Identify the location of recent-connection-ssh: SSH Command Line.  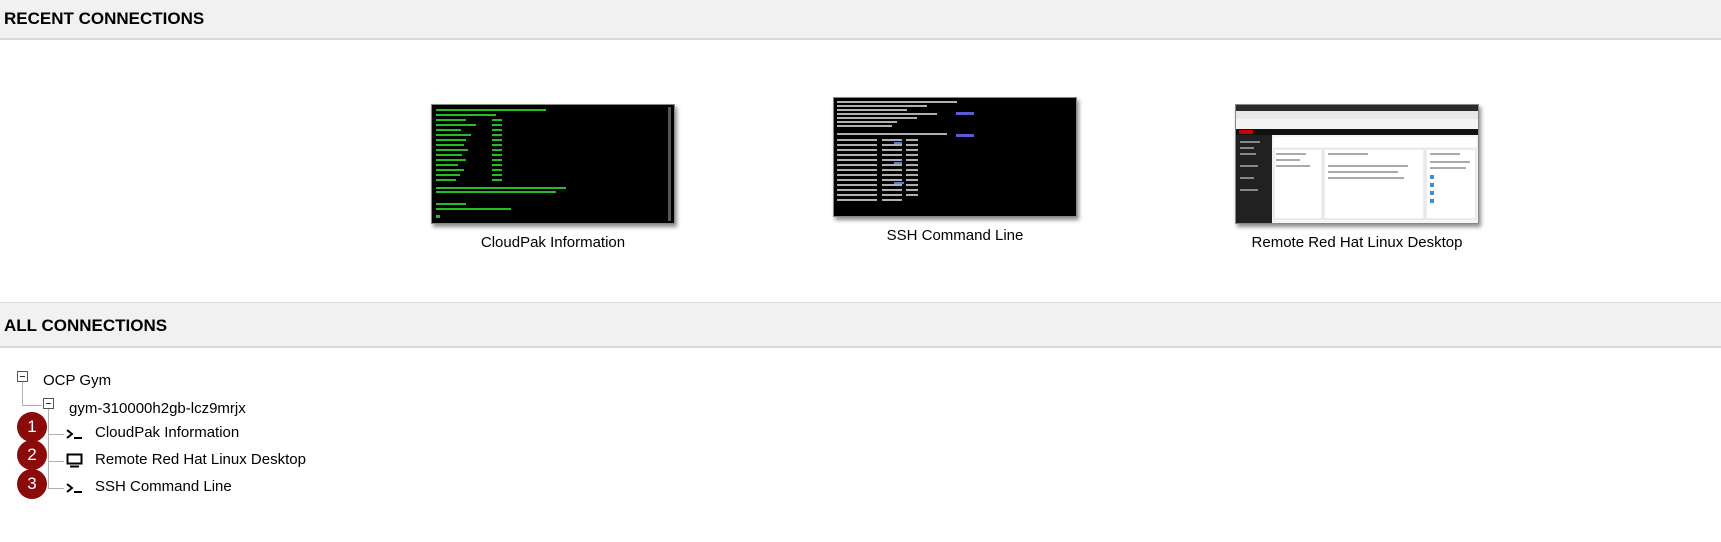
(955, 170).